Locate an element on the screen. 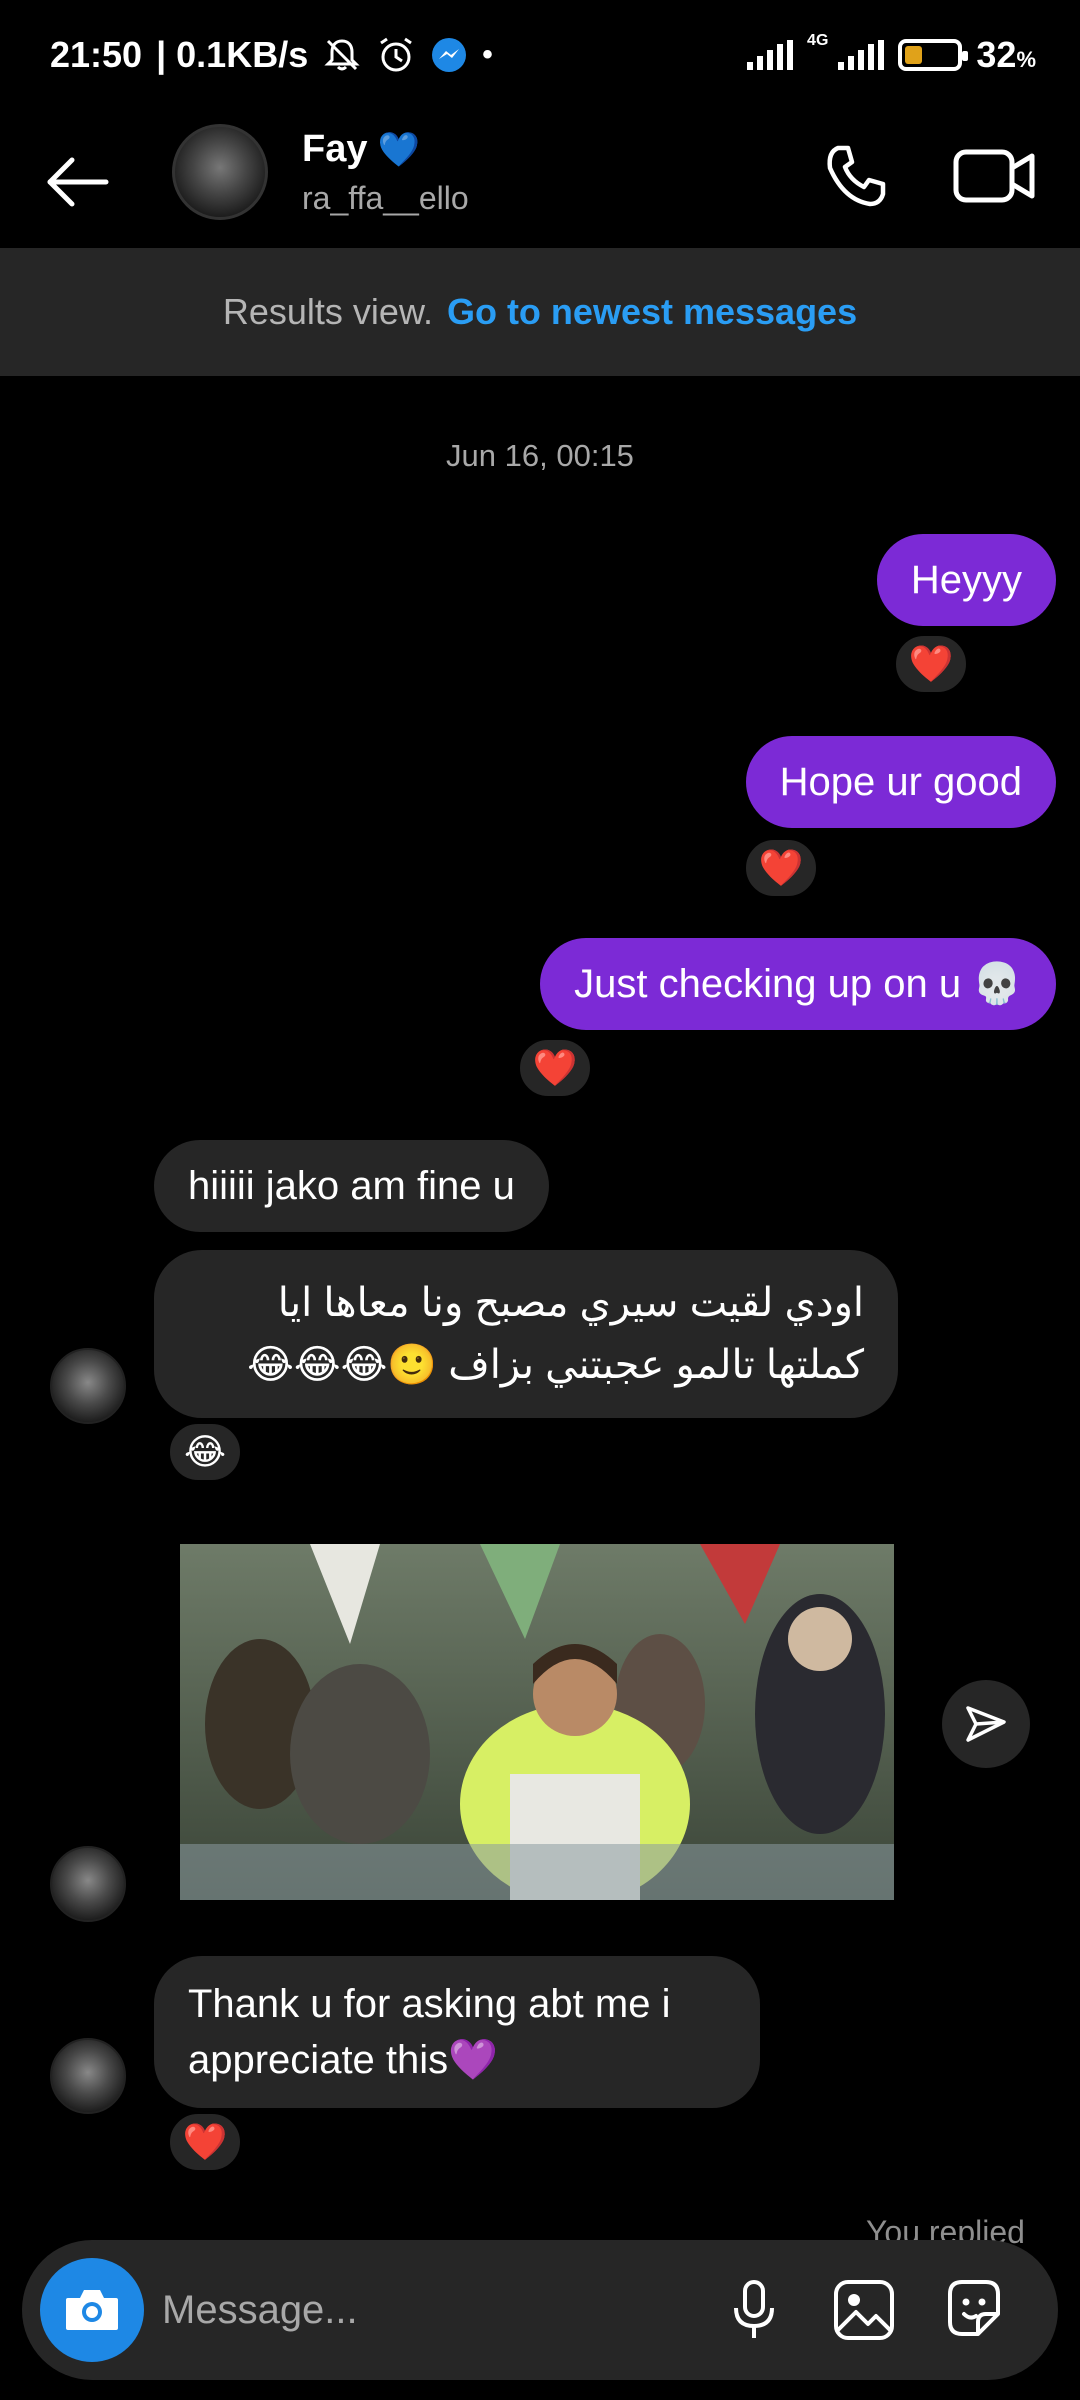  contact-name-text: Fay is located at coordinates (335, 149).